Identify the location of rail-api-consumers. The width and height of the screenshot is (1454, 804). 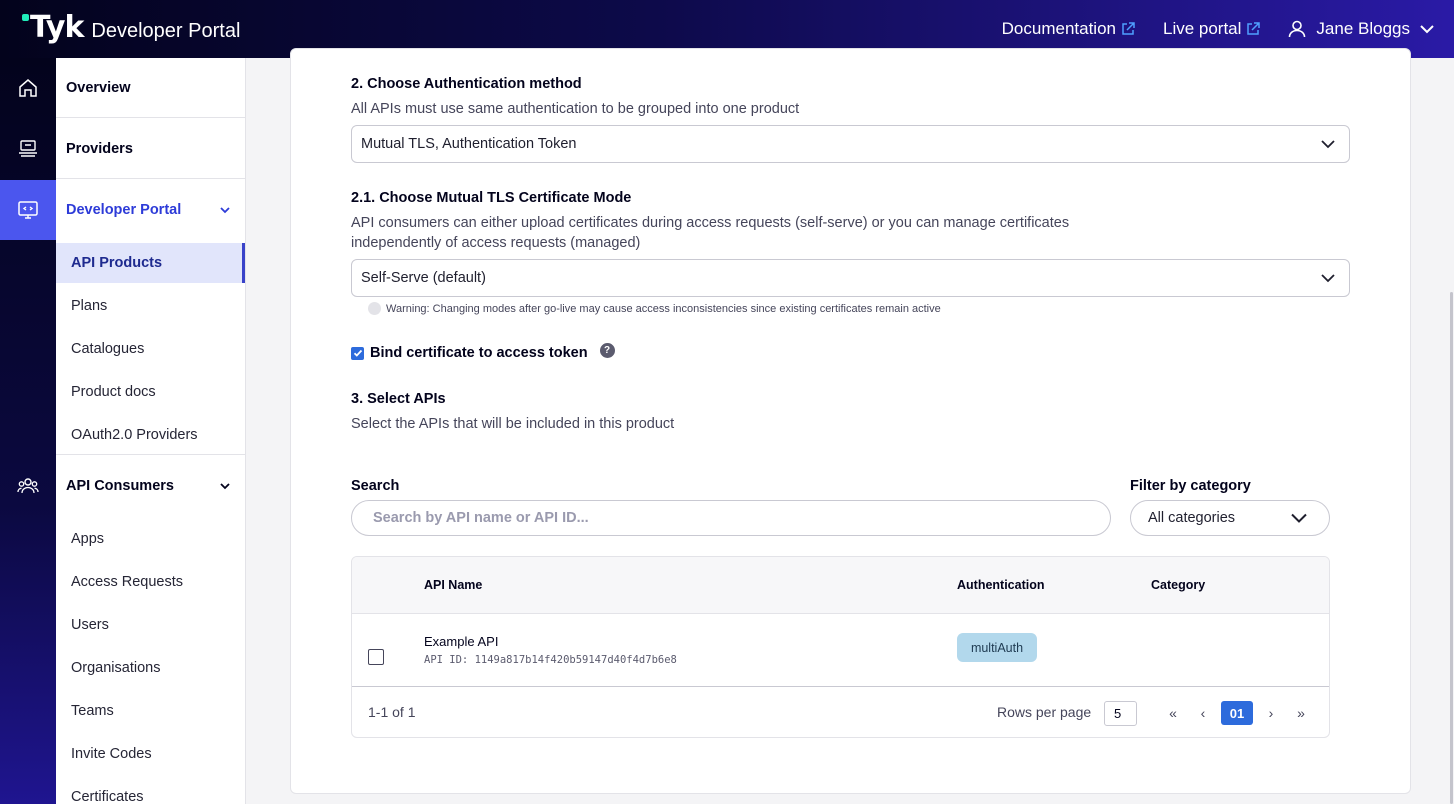
(28, 486).